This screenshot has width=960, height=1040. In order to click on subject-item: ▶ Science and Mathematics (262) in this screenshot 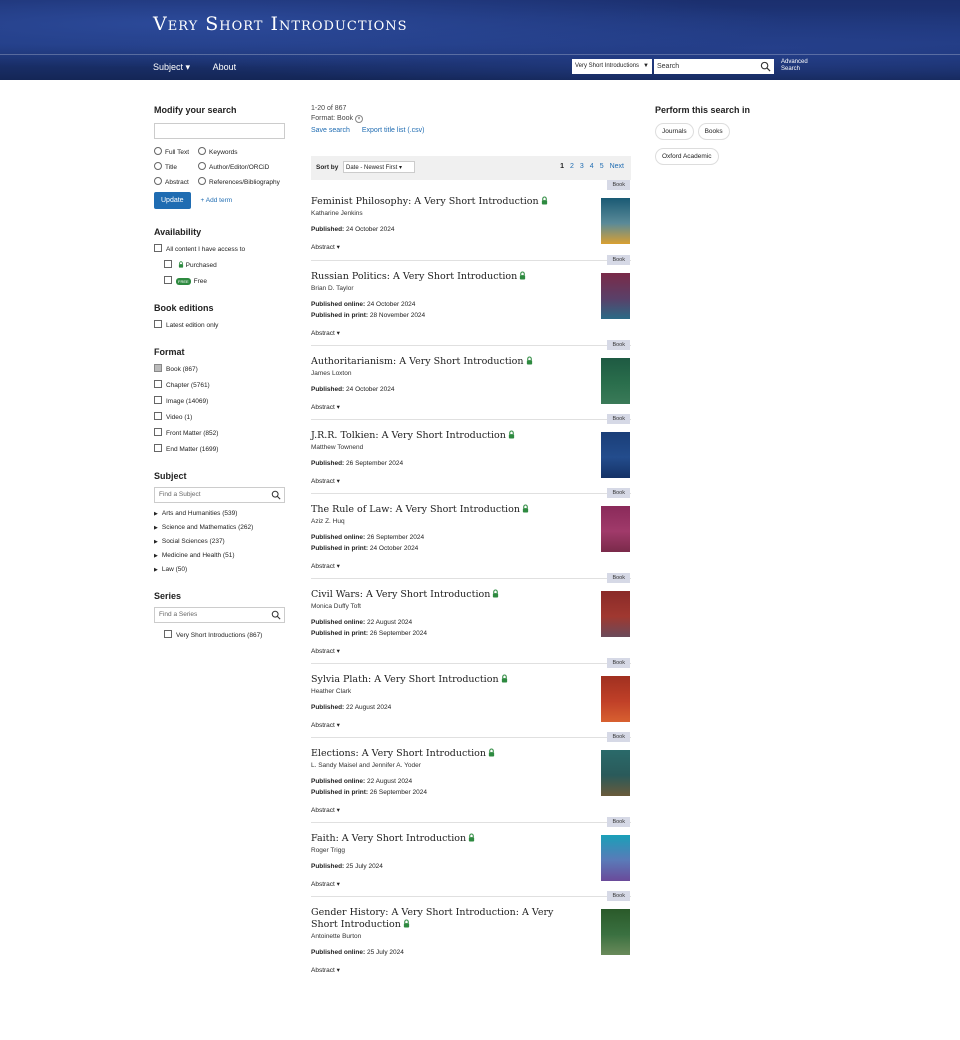, I will do `click(221, 527)`.